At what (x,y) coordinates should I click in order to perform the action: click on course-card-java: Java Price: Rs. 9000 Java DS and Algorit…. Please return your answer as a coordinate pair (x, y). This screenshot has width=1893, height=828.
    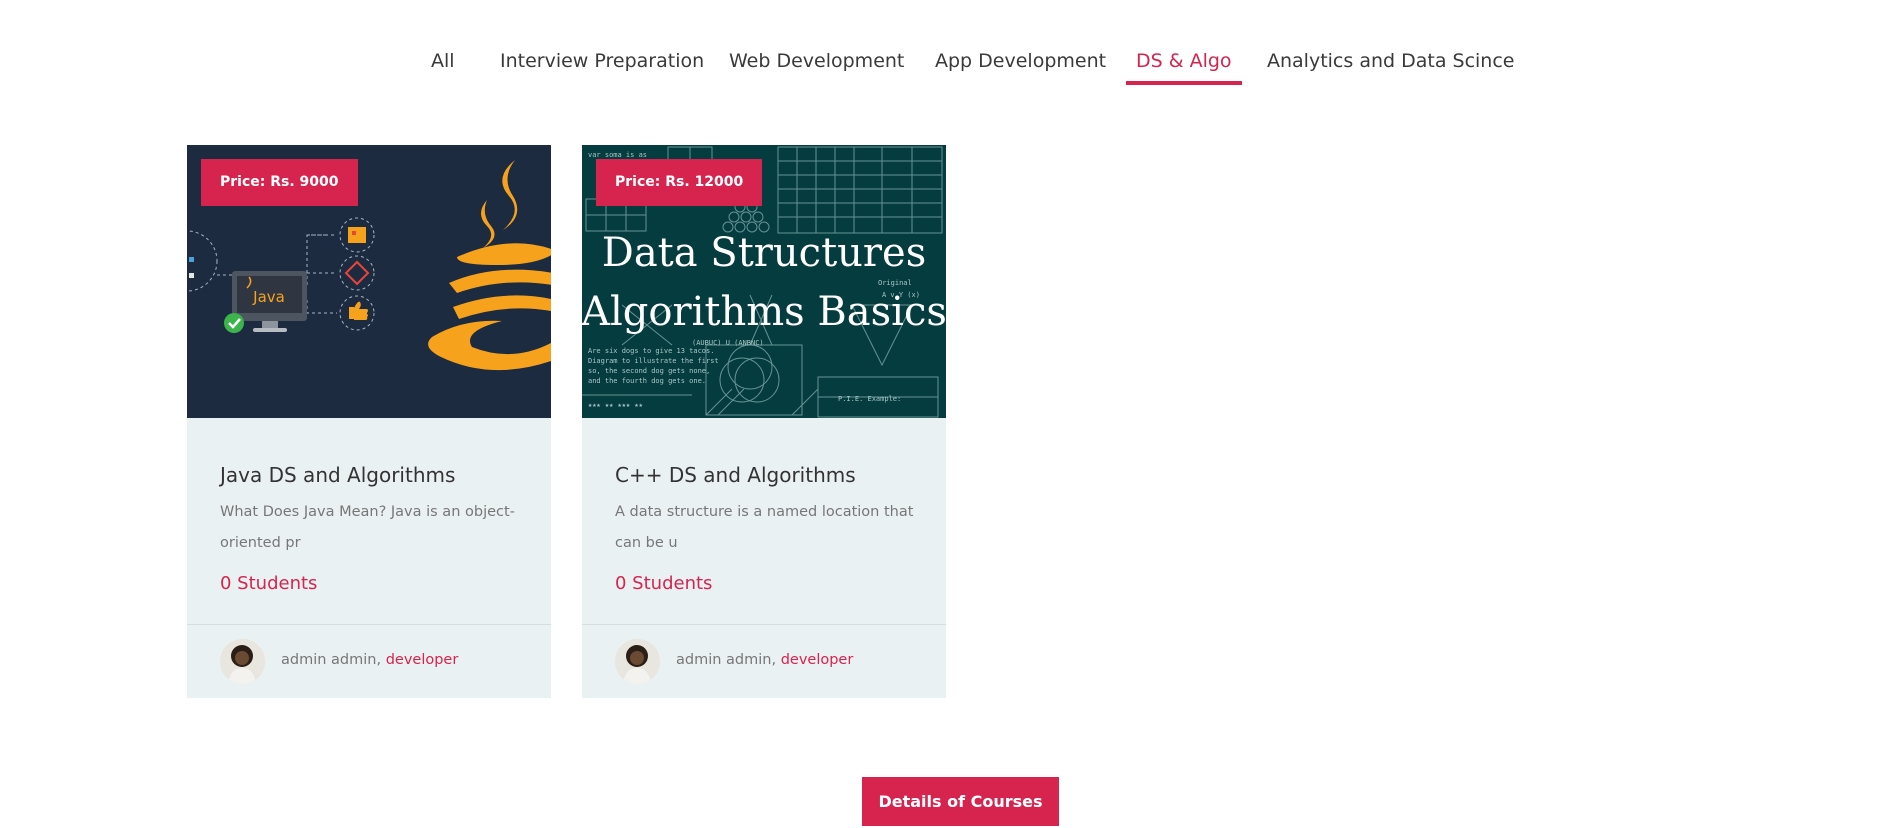
    Looking at the image, I should click on (369, 421).